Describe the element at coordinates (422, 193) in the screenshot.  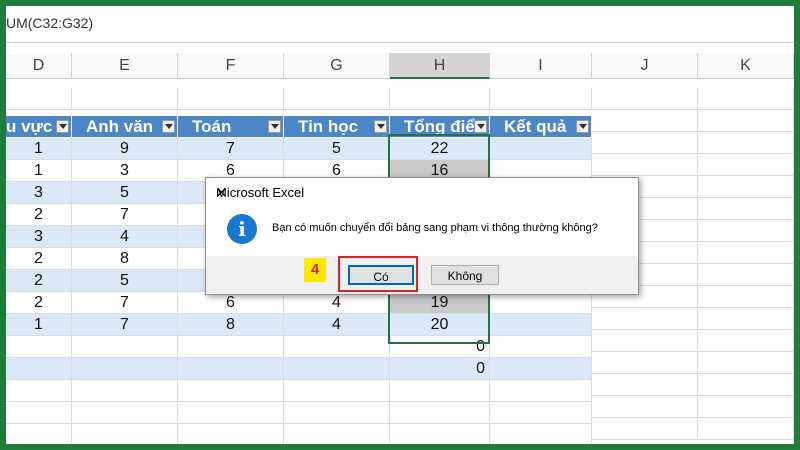
I see `close-icon: ✕` at that location.